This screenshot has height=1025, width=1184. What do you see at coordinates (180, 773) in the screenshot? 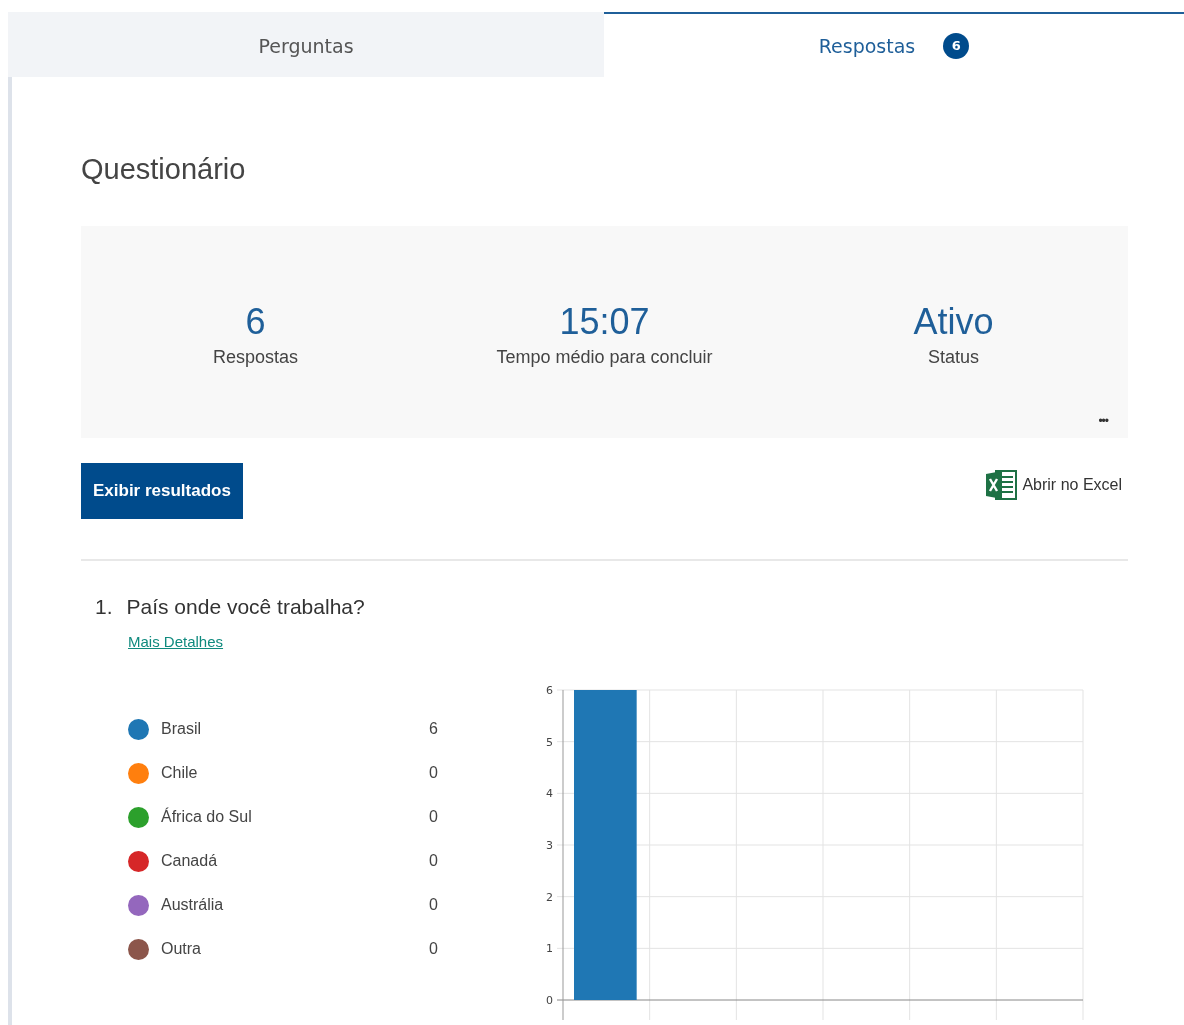
I see `option-label: Chile` at bounding box center [180, 773].